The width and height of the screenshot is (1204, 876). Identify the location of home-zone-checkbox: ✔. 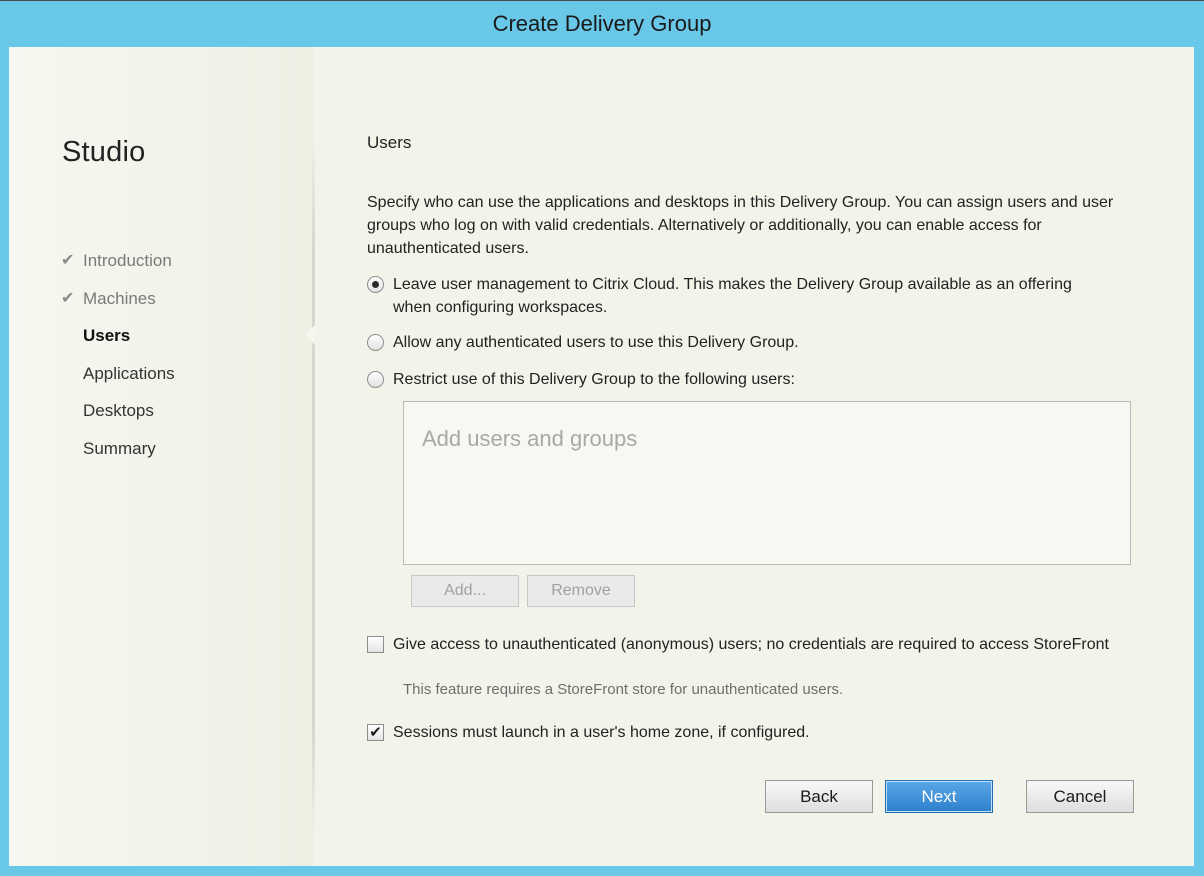
(375, 732).